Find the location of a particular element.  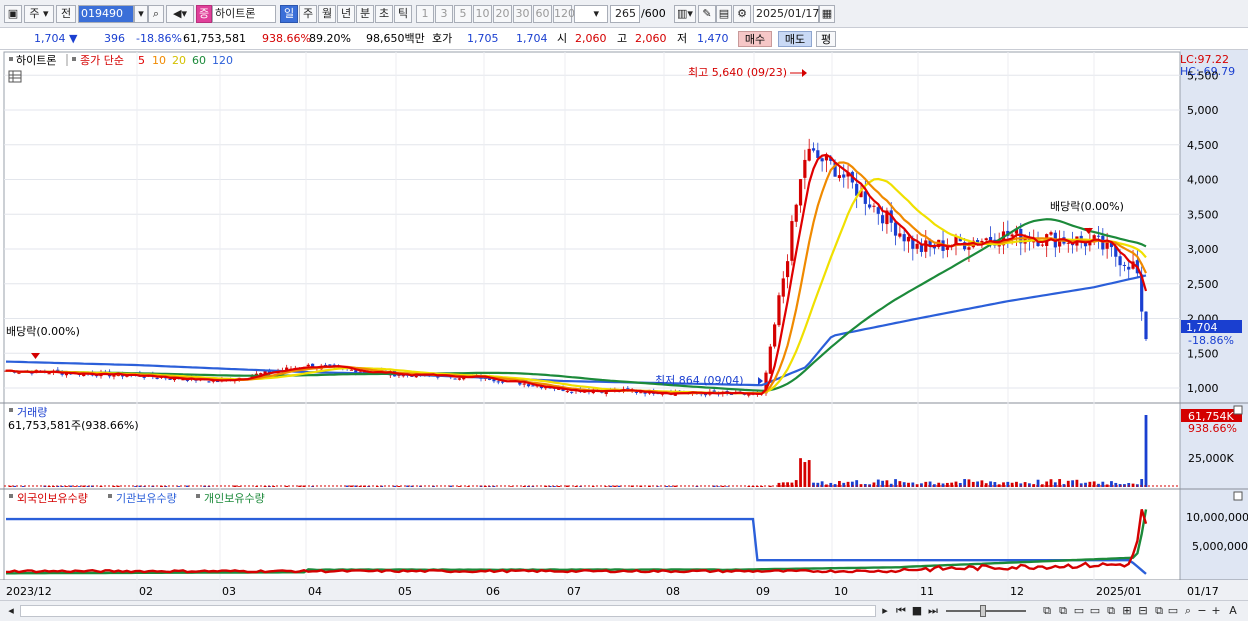

interval-3-button: 3 is located at coordinates (444, 14).